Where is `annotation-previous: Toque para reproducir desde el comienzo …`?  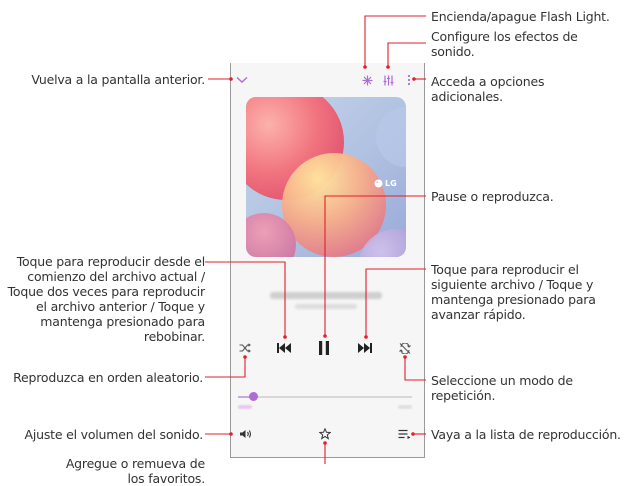 annotation-previous: Toque para reproducir desde el comienzo … is located at coordinates (106, 299).